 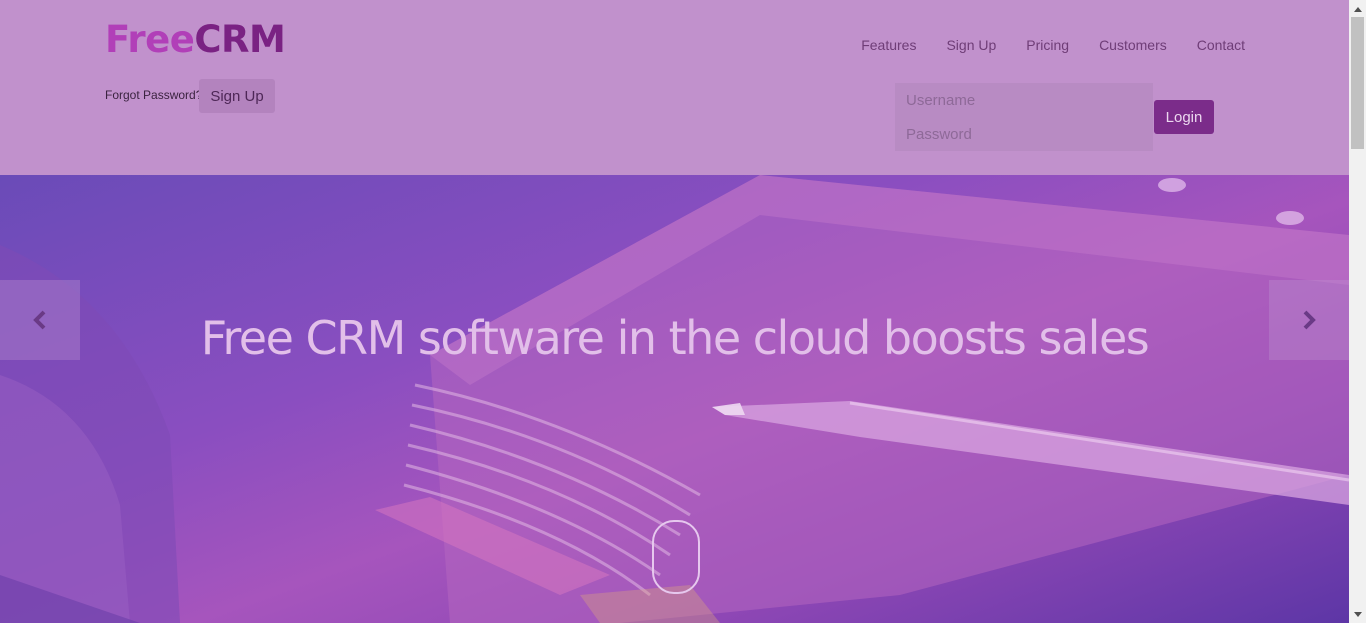 What do you see at coordinates (1357, 311) in the screenshot?
I see `page-scrollbar` at bounding box center [1357, 311].